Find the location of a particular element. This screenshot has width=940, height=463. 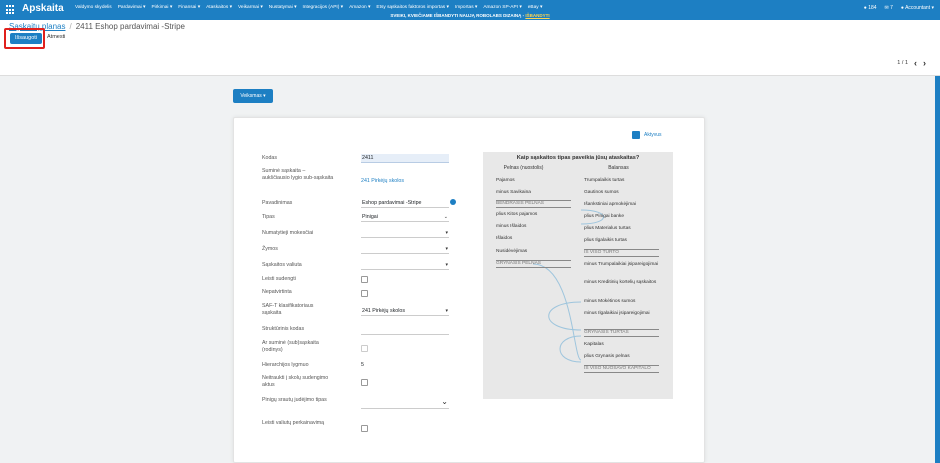

reconcile-checkbox is located at coordinates (364, 279).